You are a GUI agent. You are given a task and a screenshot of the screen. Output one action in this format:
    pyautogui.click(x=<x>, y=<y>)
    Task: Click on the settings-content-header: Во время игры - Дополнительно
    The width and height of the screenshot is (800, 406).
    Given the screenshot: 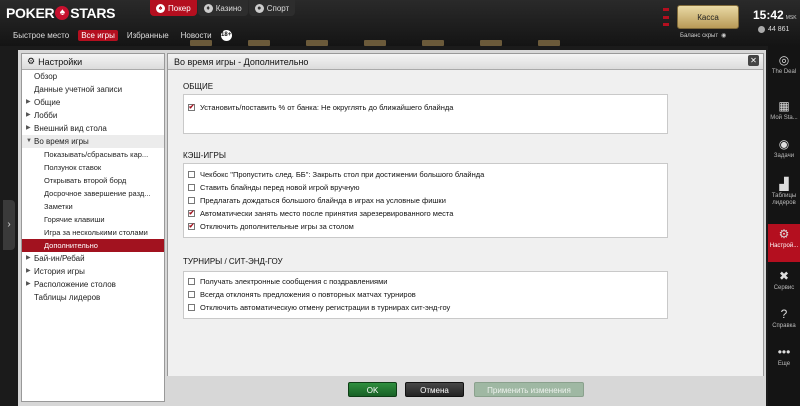 What is the action you would take?
    pyautogui.click(x=465, y=62)
    